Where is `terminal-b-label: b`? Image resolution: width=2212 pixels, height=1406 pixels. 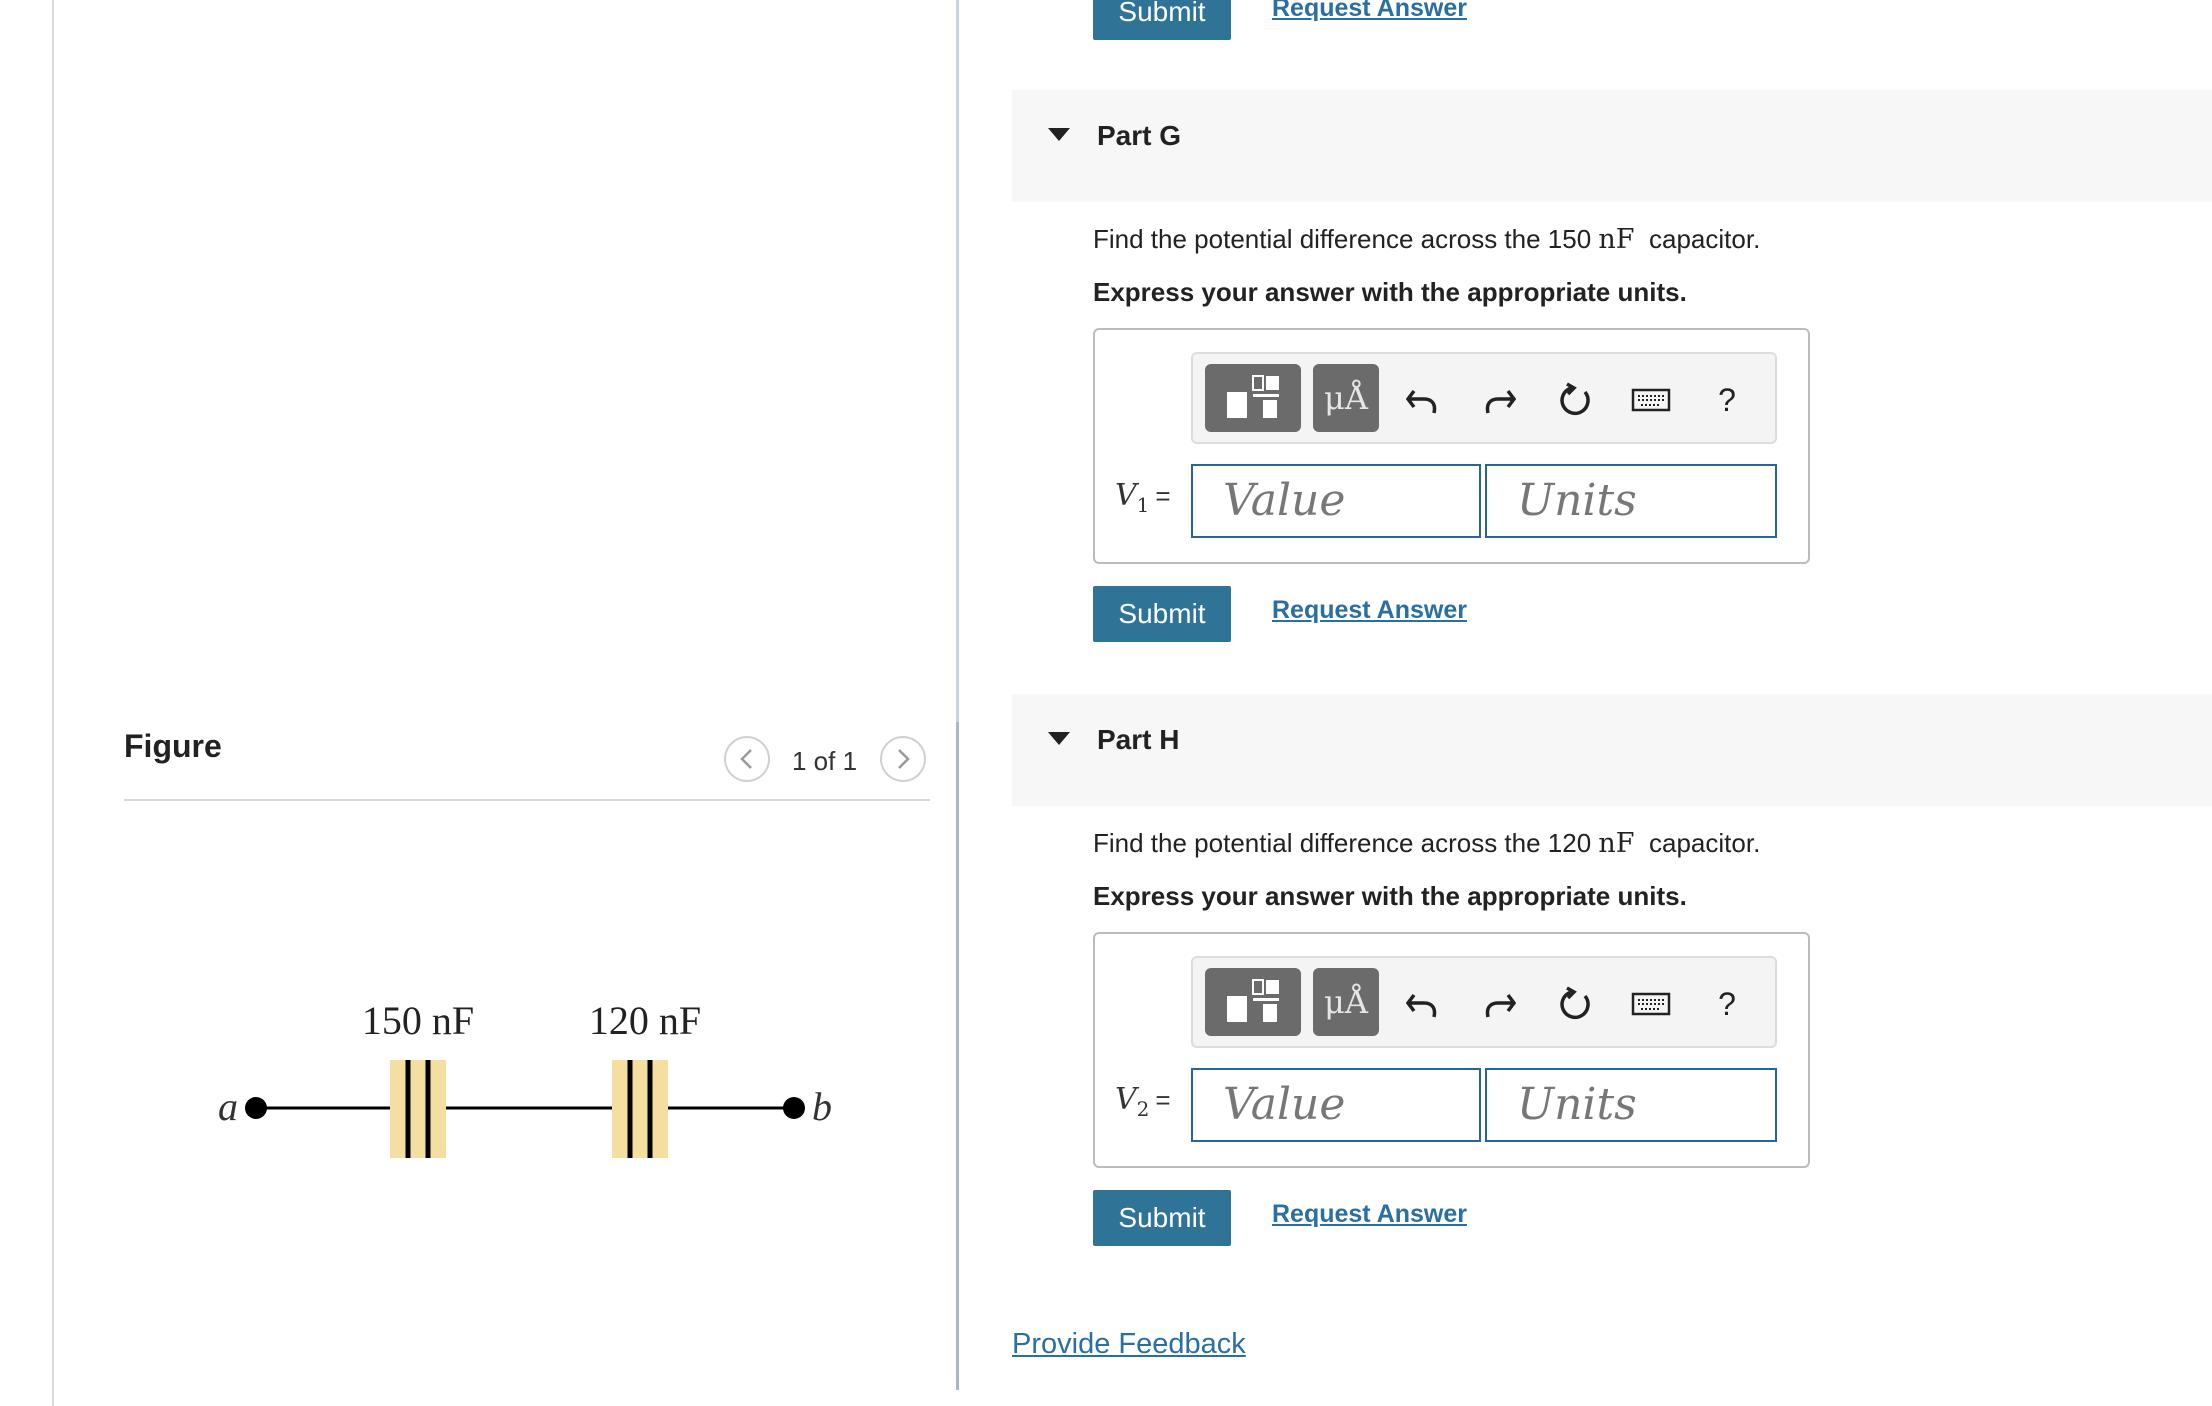 terminal-b-label: b is located at coordinates (822, 1106).